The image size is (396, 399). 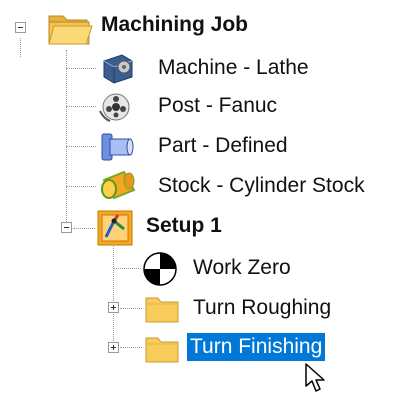 What do you see at coordinates (118, 107) in the screenshot?
I see `post-processor-icon` at bounding box center [118, 107].